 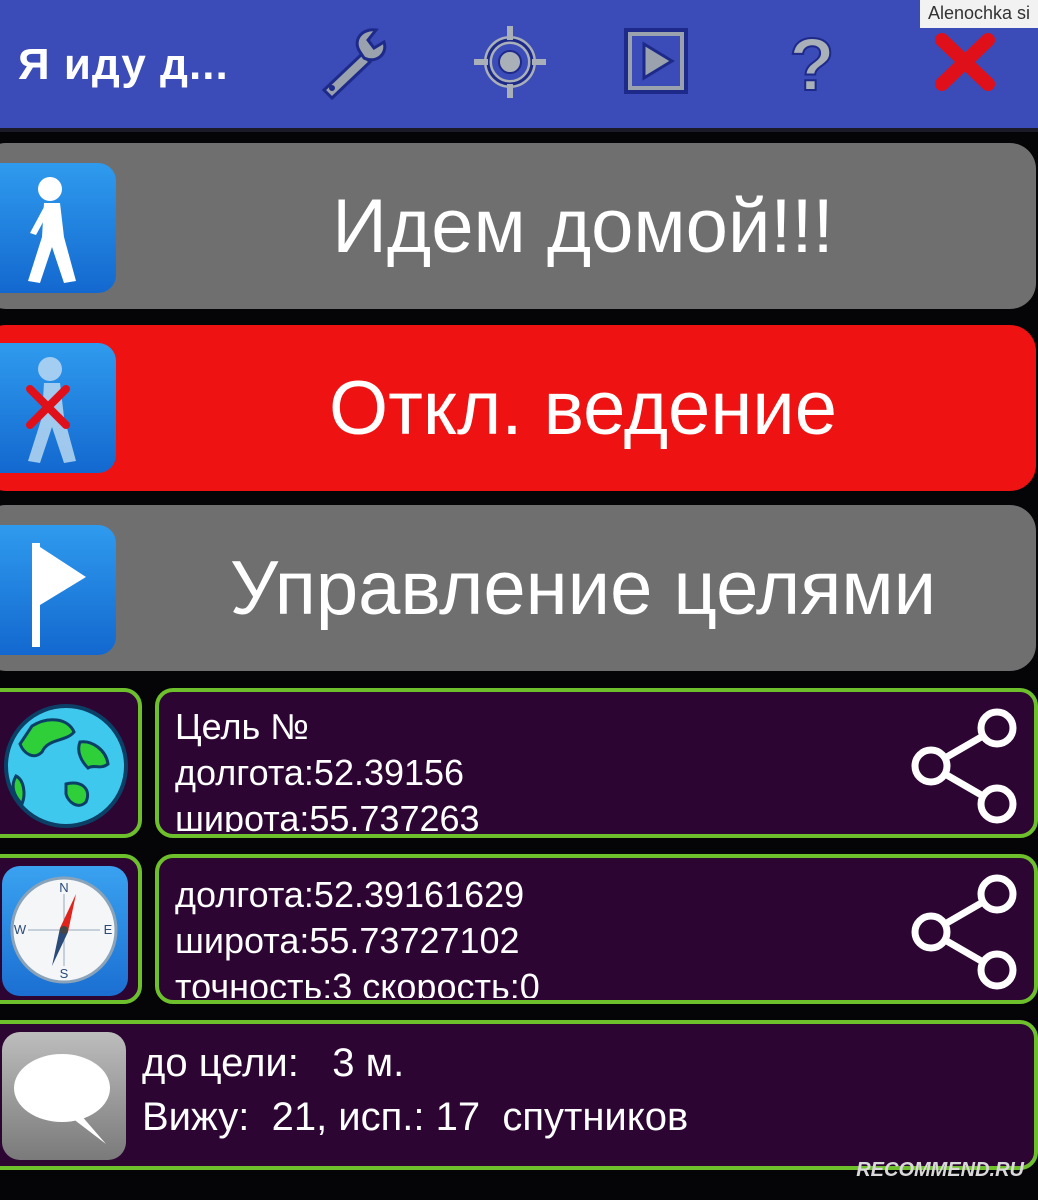 I want to click on target-latitude: широта:55.737263, so click(x=327, y=815).